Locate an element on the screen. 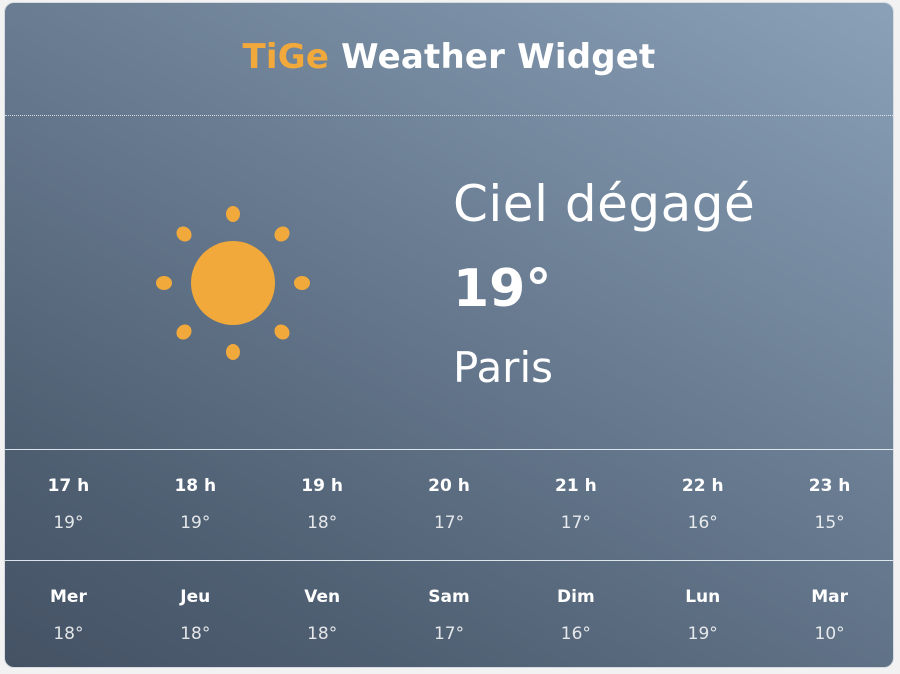 Image resolution: width=900 pixels, height=674 pixels. city-name: Paris is located at coordinates (503, 367).